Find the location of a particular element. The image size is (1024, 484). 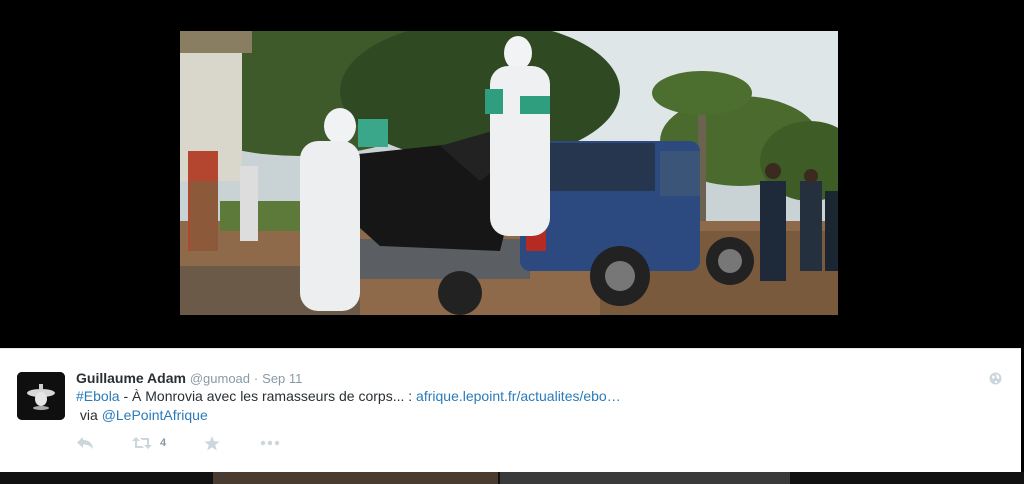

retweet-icon is located at coordinates (142, 443).